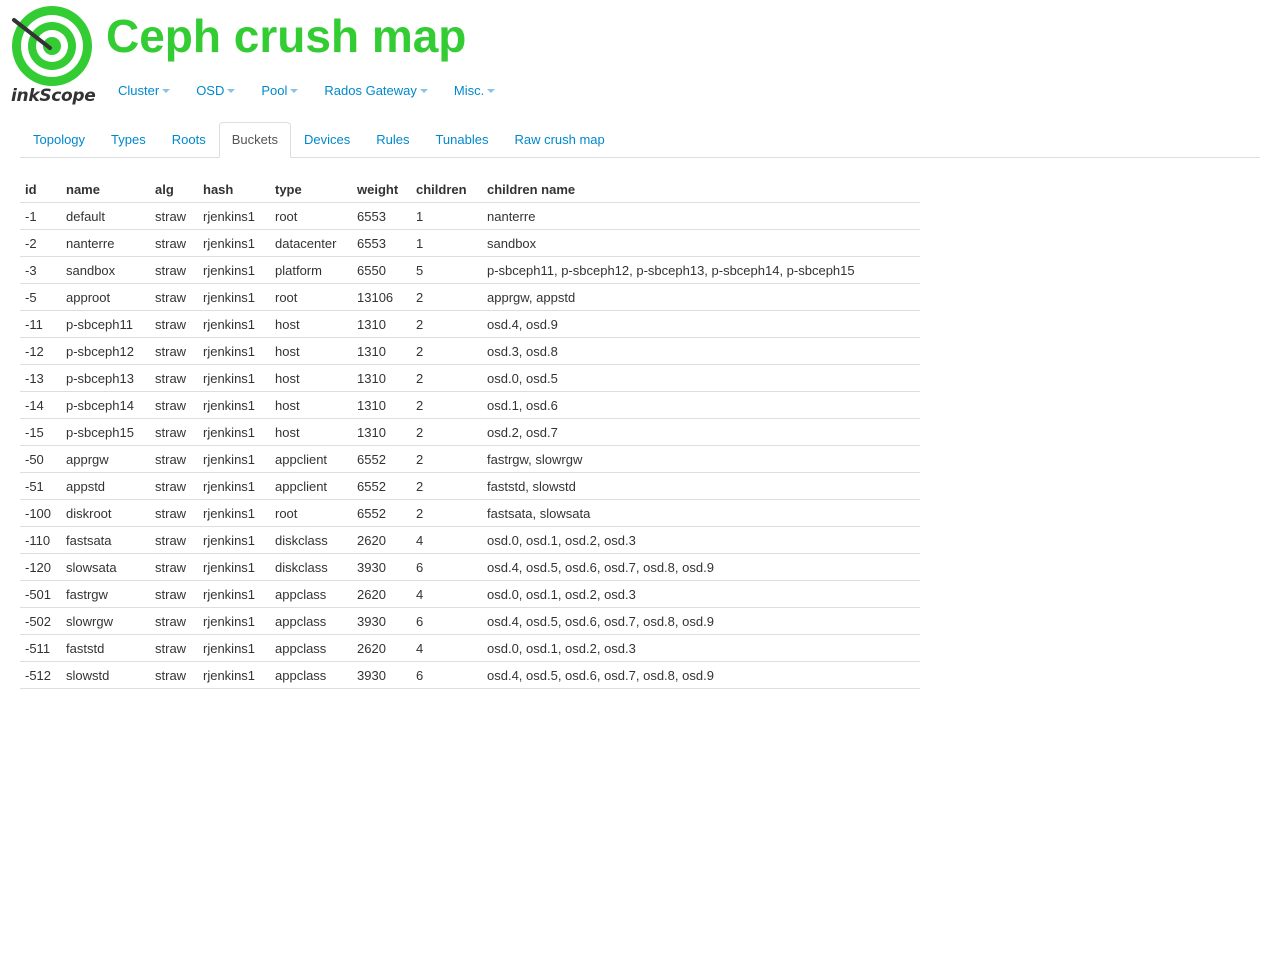  Describe the element at coordinates (40, 648) in the screenshot. I see `cell-id: -511` at that location.